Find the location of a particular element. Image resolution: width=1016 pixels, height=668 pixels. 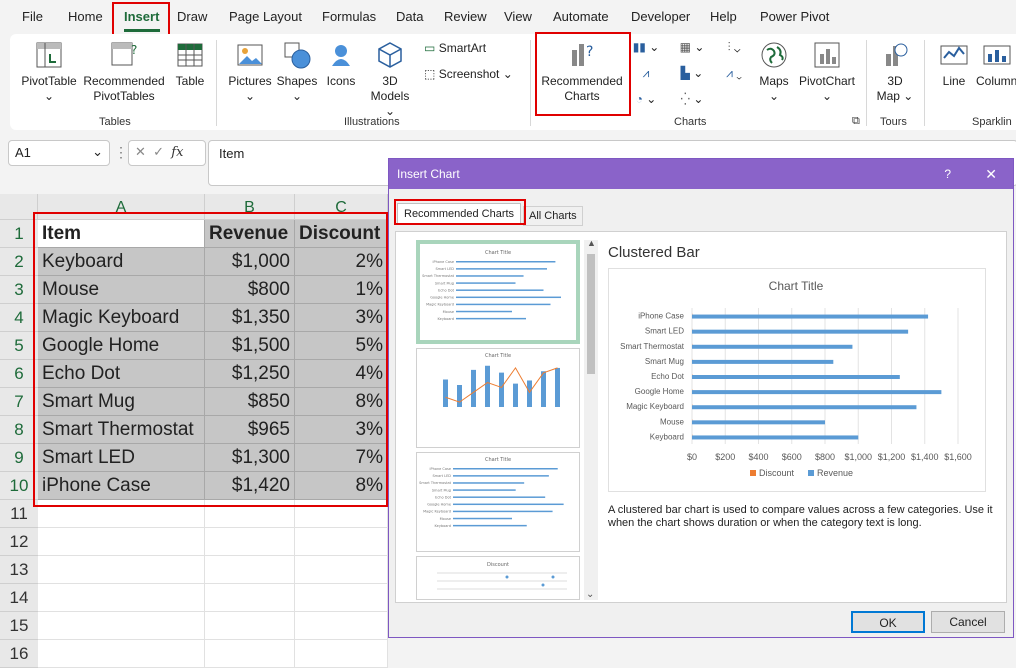

dialog-title: Insert Chart is located at coordinates (428, 174).